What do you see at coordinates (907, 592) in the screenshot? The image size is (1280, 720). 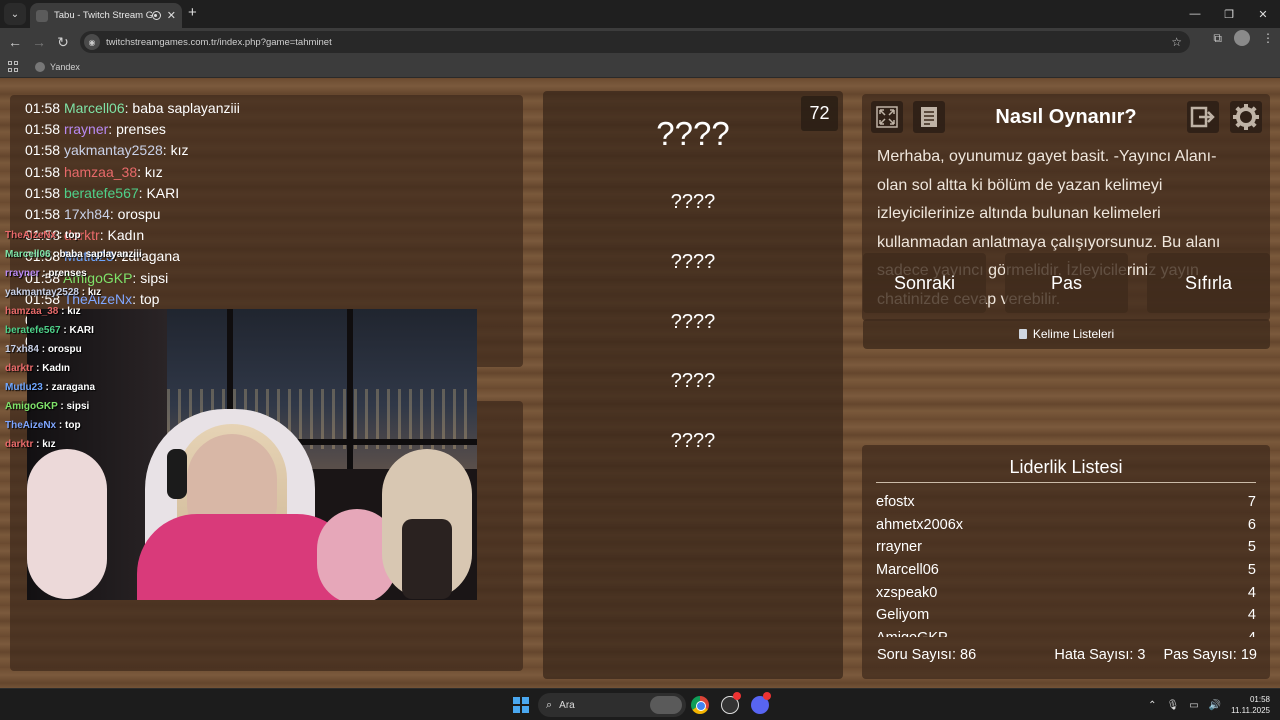 I see `leaderboard-name: xzspeak0` at bounding box center [907, 592].